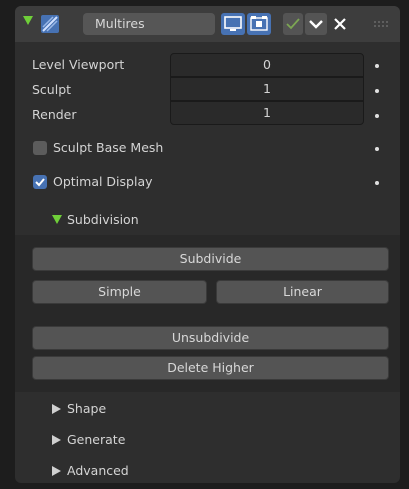  Describe the element at coordinates (149, 24) in the screenshot. I see `modifier-name-field: Multires` at that location.